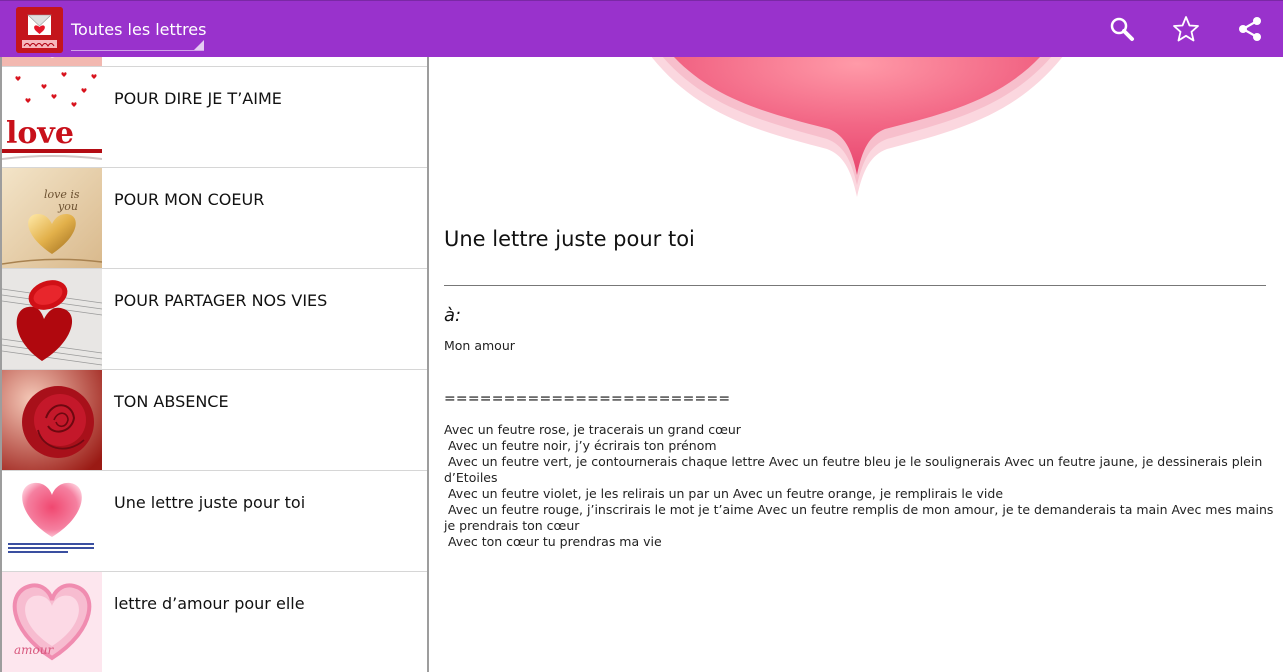  I want to click on category-spinner: Toutes les lettres, so click(138, 31).